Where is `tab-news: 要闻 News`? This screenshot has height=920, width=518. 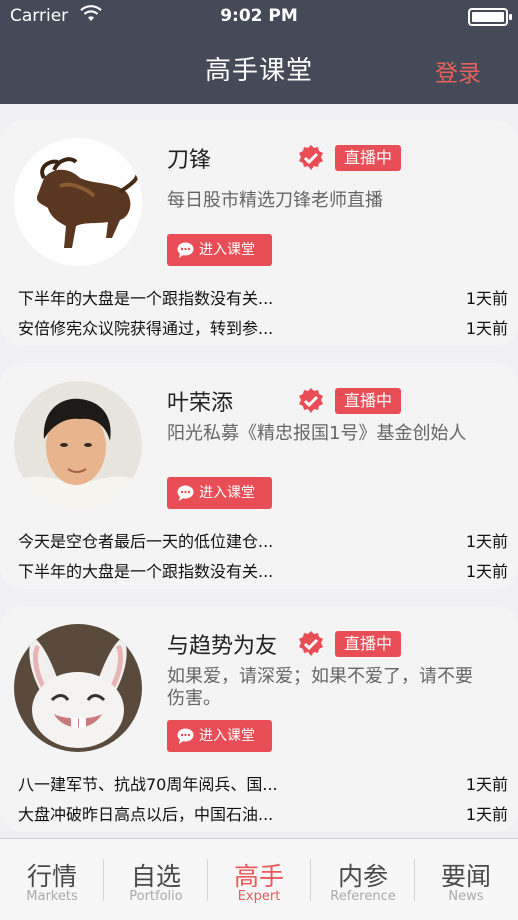 tab-news: 要闻 News is located at coordinates (466, 879).